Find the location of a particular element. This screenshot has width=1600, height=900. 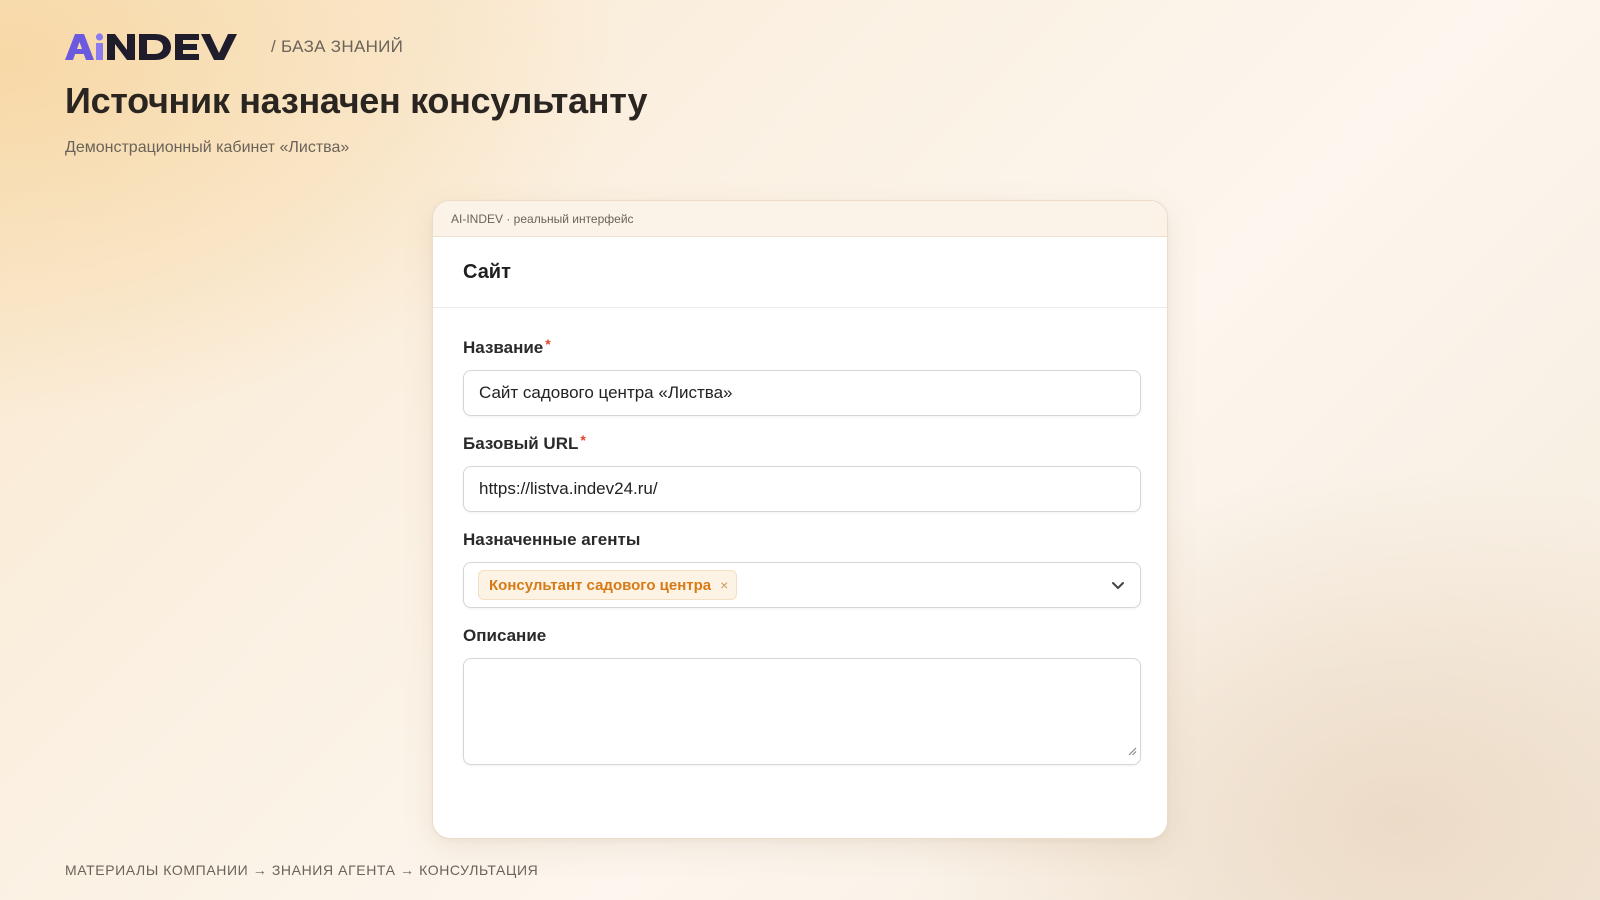

brand-logo is located at coordinates (157, 47).